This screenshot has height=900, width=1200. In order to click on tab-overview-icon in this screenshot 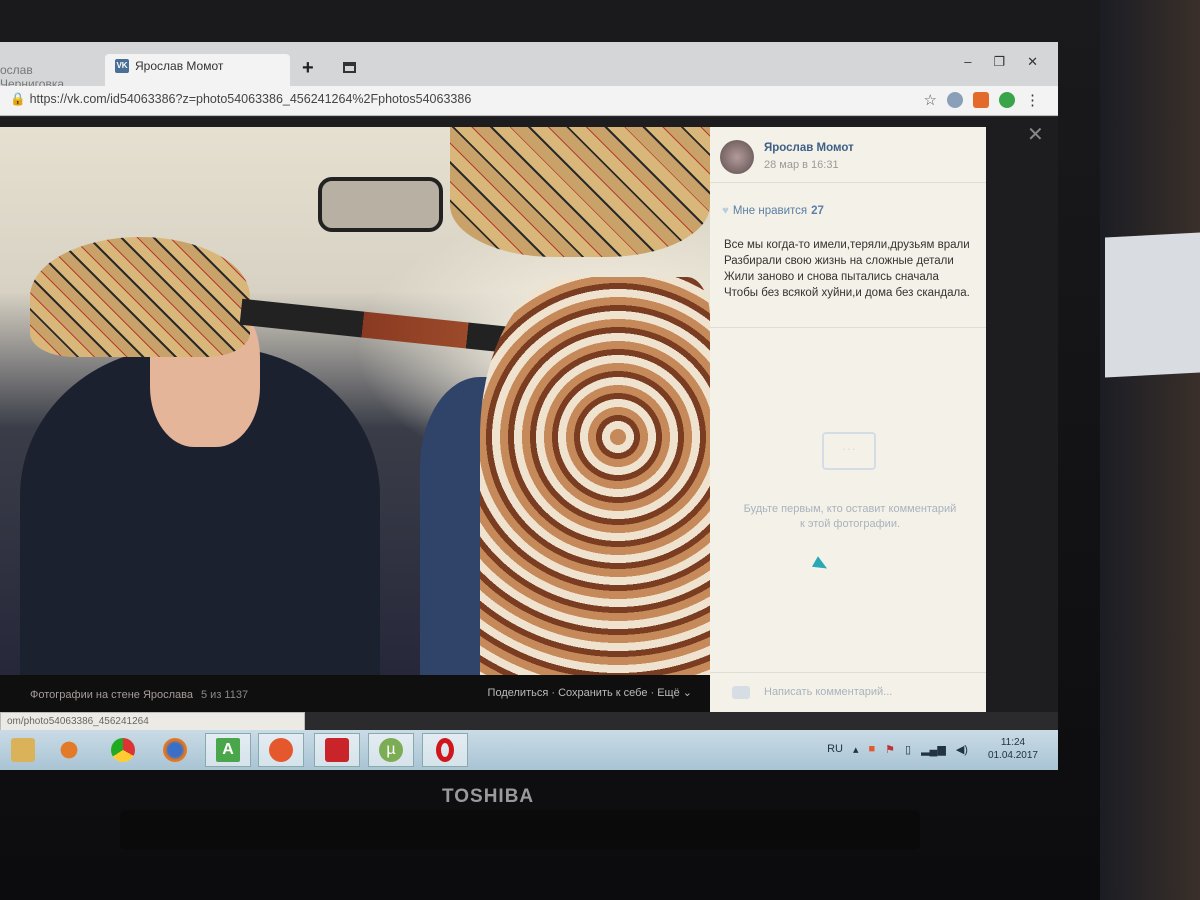, I will do `click(349, 67)`.